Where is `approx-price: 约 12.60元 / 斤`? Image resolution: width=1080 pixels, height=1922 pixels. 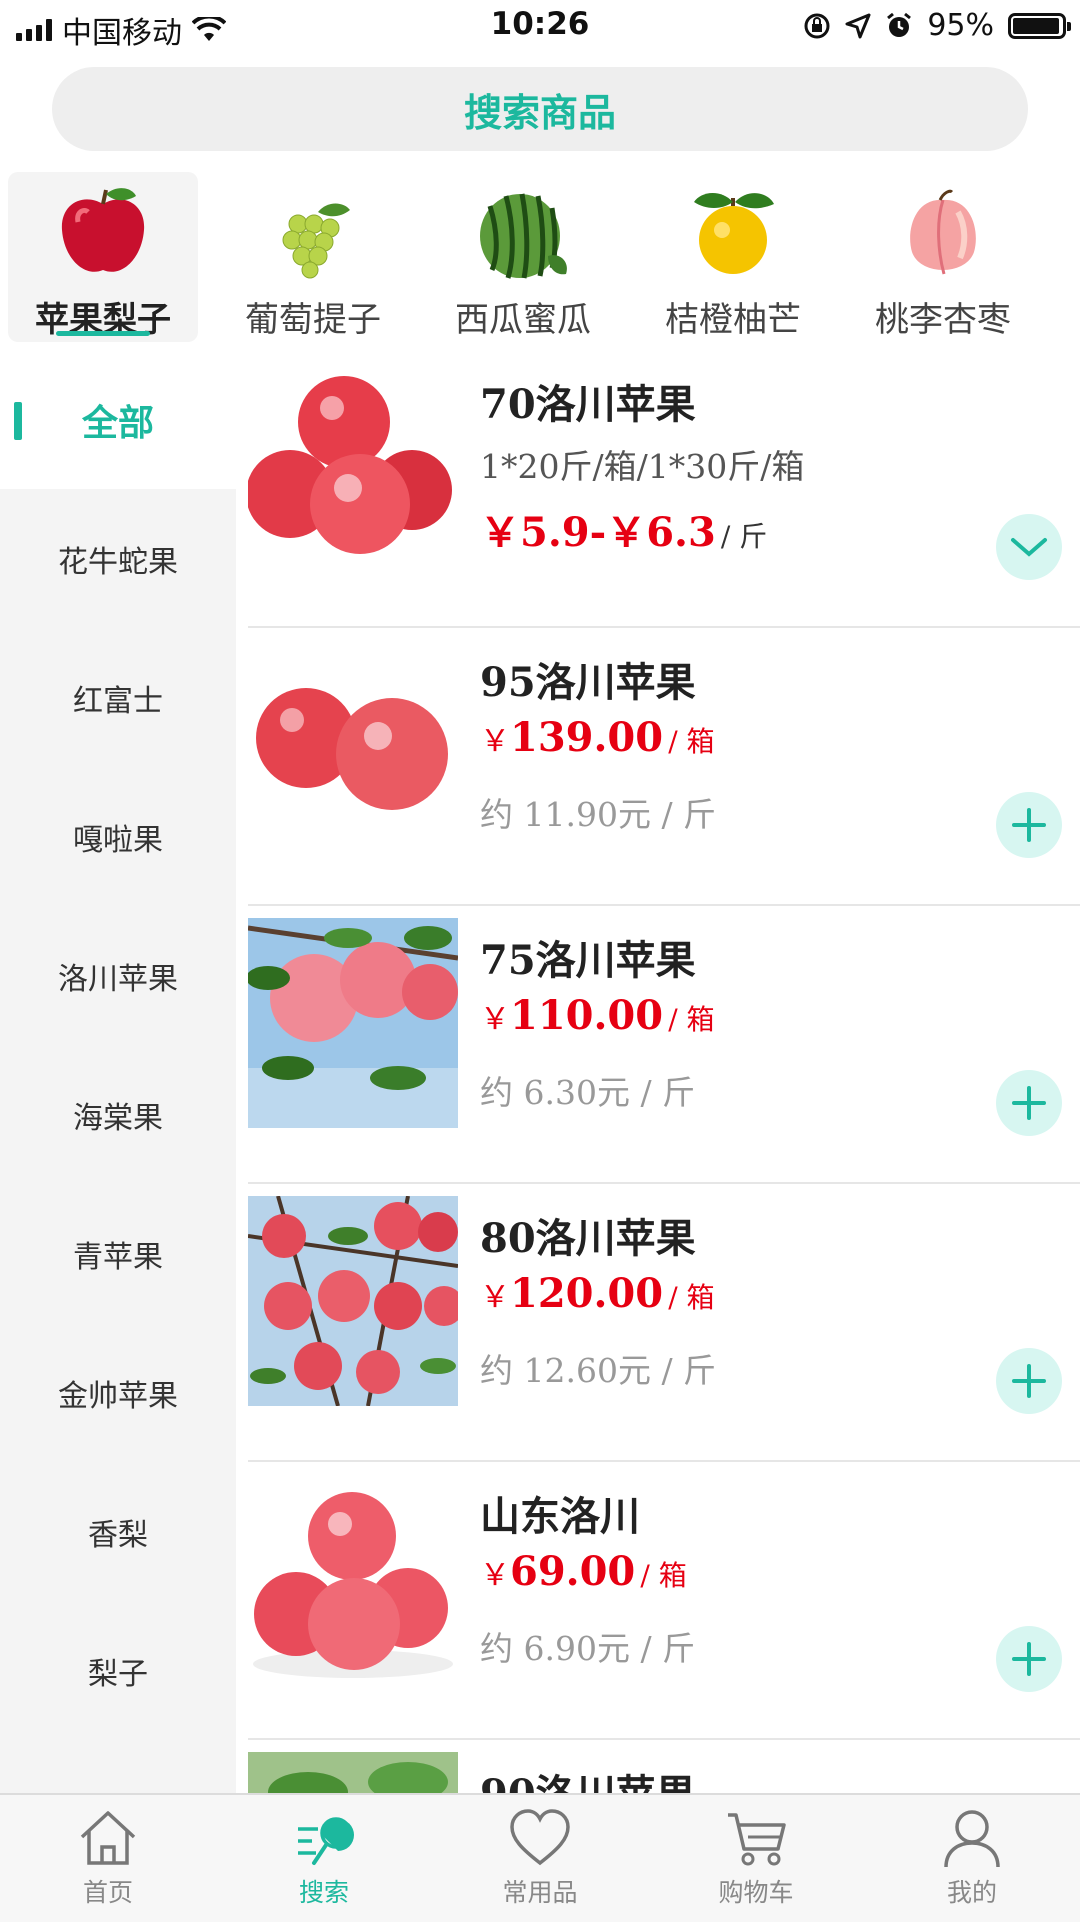
approx-price: 约 12.60元 / 斤 is located at coordinates (598, 1370).